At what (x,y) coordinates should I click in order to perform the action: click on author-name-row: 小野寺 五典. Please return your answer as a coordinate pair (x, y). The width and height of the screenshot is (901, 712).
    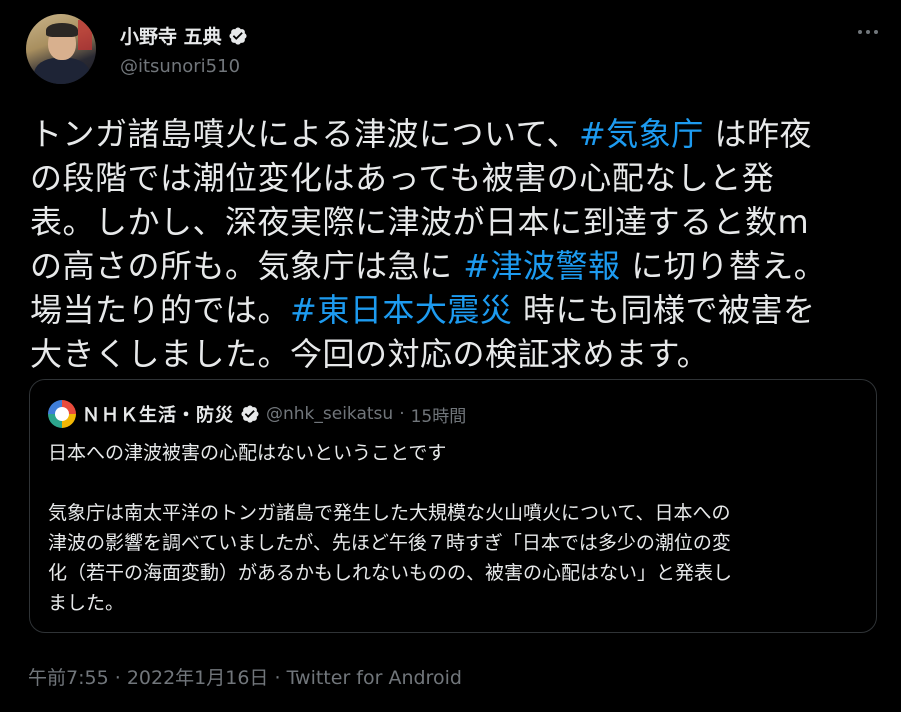
    Looking at the image, I should click on (184, 35).